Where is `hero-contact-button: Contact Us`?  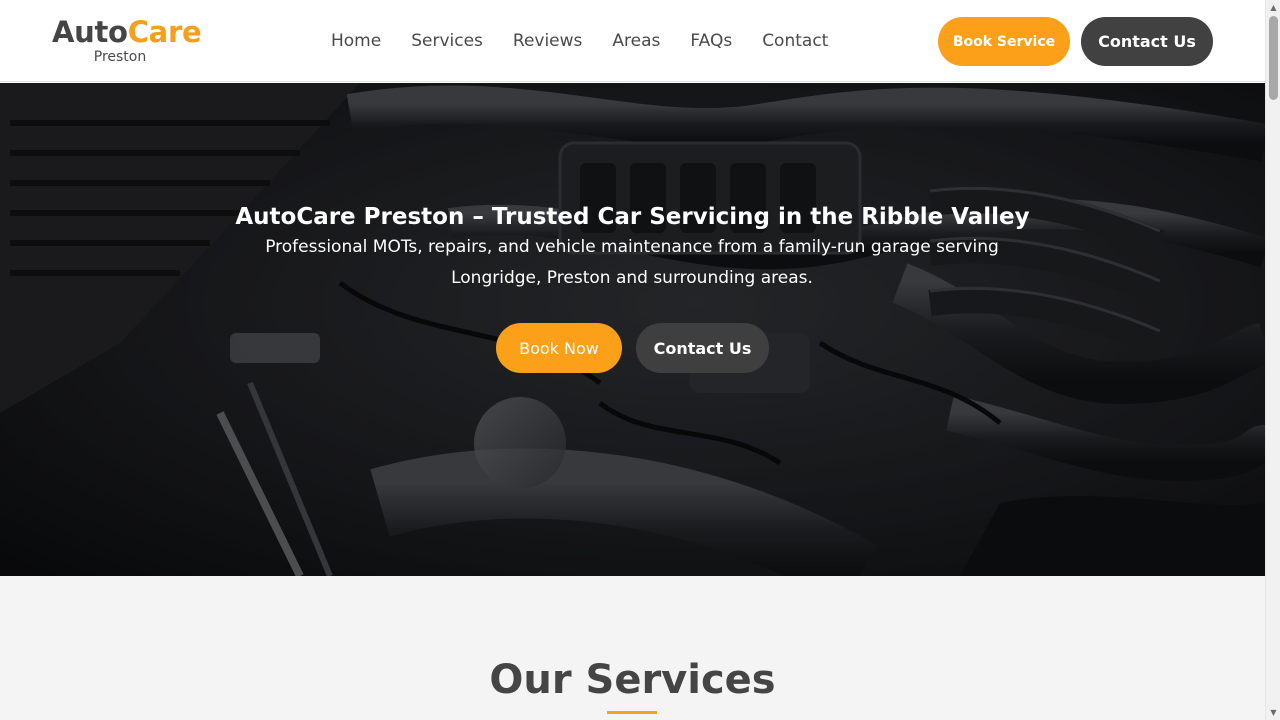
hero-contact-button: Contact Us is located at coordinates (702, 348).